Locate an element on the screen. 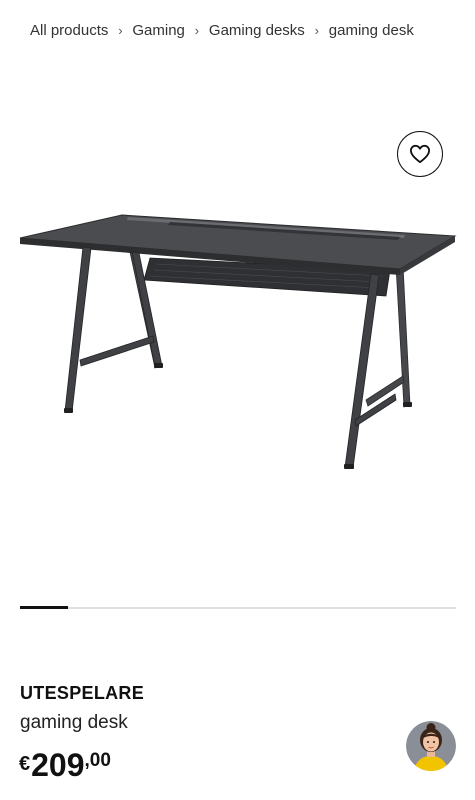 This screenshot has width=475, height=800. breadcrumb-all-products: All products is located at coordinates (69, 30).